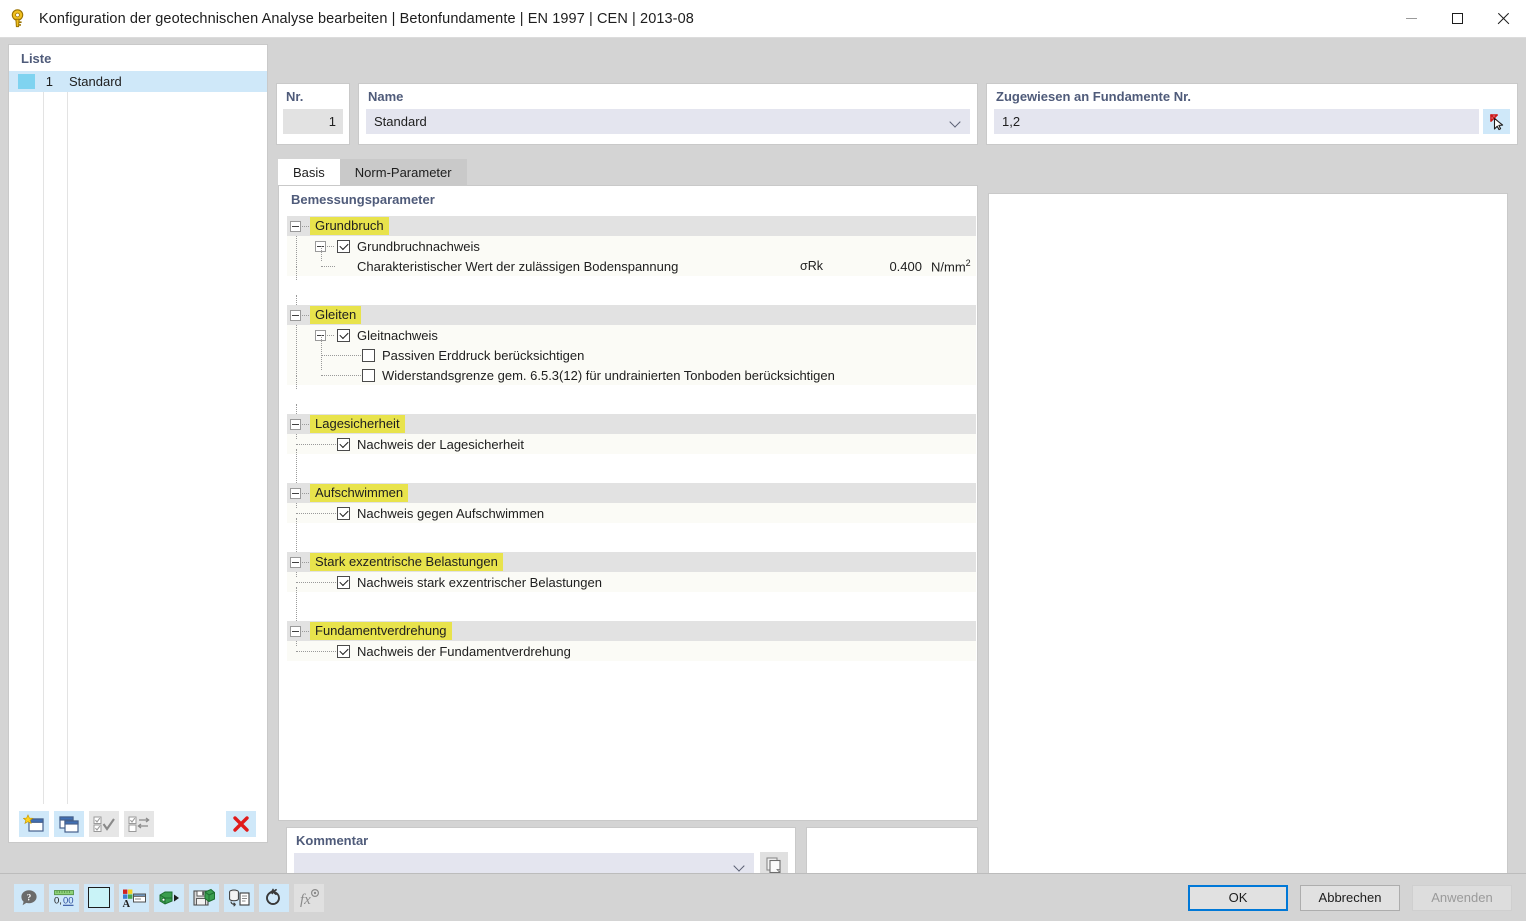 The height and width of the screenshot is (921, 1526). What do you see at coordinates (34, 823) in the screenshot?
I see `new-item-button` at bounding box center [34, 823].